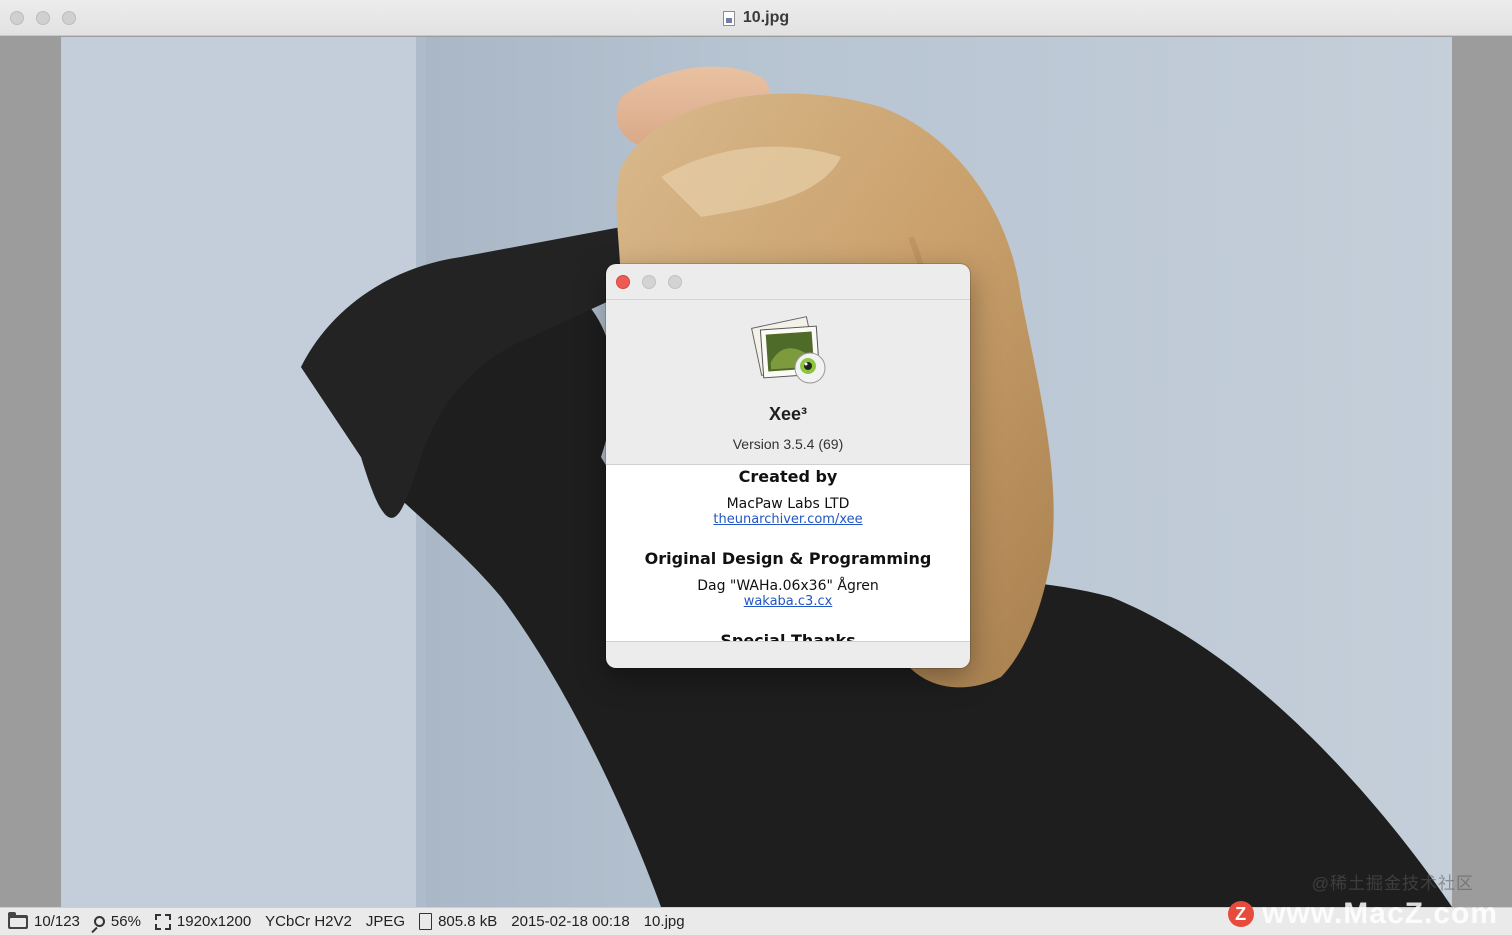  Describe the element at coordinates (623, 282) in the screenshot. I see `dialog-close-button` at that location.